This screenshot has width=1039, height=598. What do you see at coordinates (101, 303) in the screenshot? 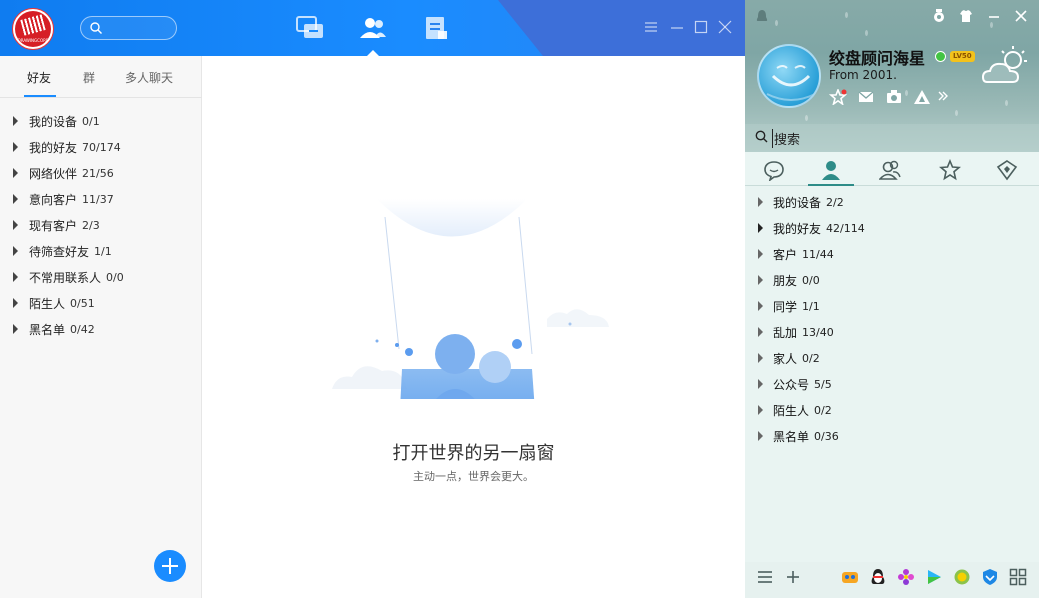
I see `list-item: 陌生人 0/51` at bounding box center [101, 303].